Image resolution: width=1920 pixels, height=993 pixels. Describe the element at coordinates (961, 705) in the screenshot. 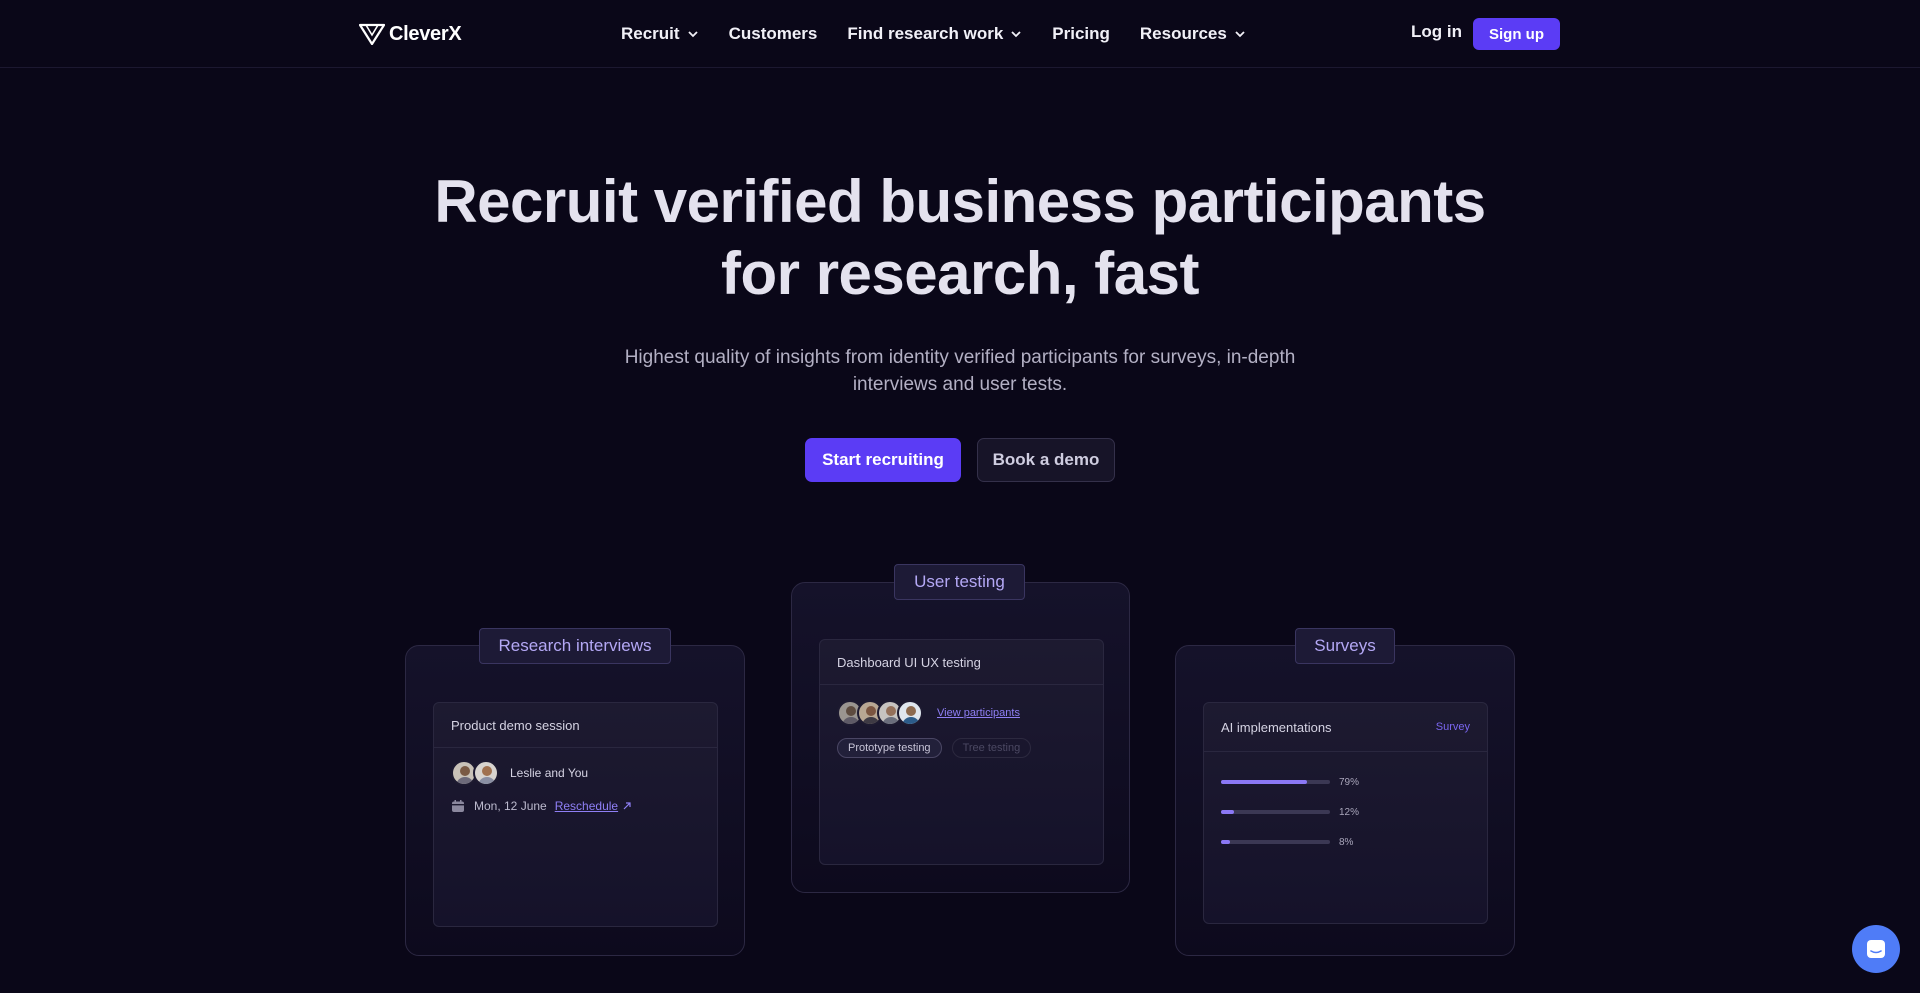

I see `participants-row: View participants` at that location.